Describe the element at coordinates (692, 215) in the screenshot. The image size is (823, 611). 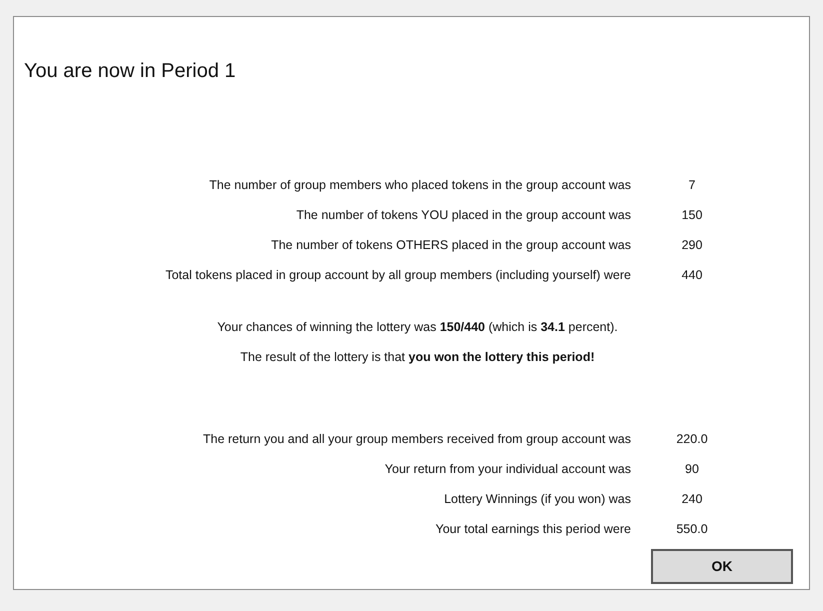
I see `row-value: 150` at that location.